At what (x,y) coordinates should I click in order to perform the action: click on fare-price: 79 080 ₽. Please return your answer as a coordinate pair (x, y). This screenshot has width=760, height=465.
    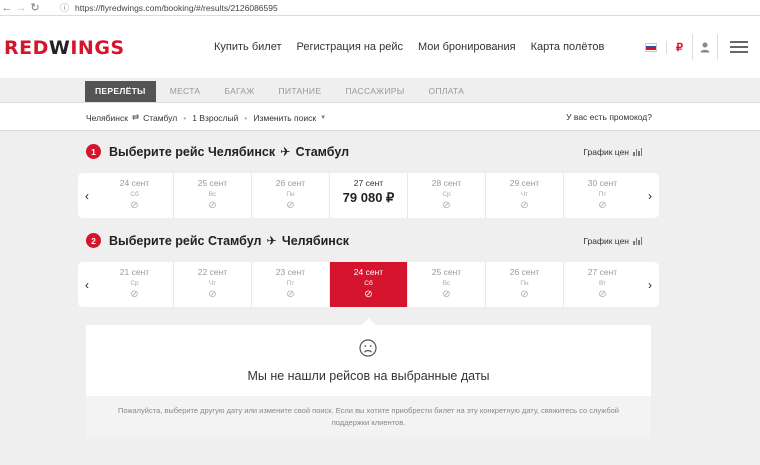
    Looking at the image, I should click on (368, 197).